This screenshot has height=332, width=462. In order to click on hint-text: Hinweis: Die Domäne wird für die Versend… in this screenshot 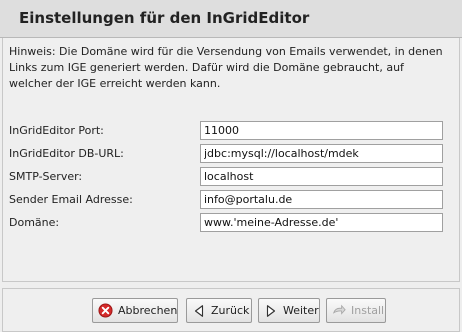, I will do `click(226, 67)`.